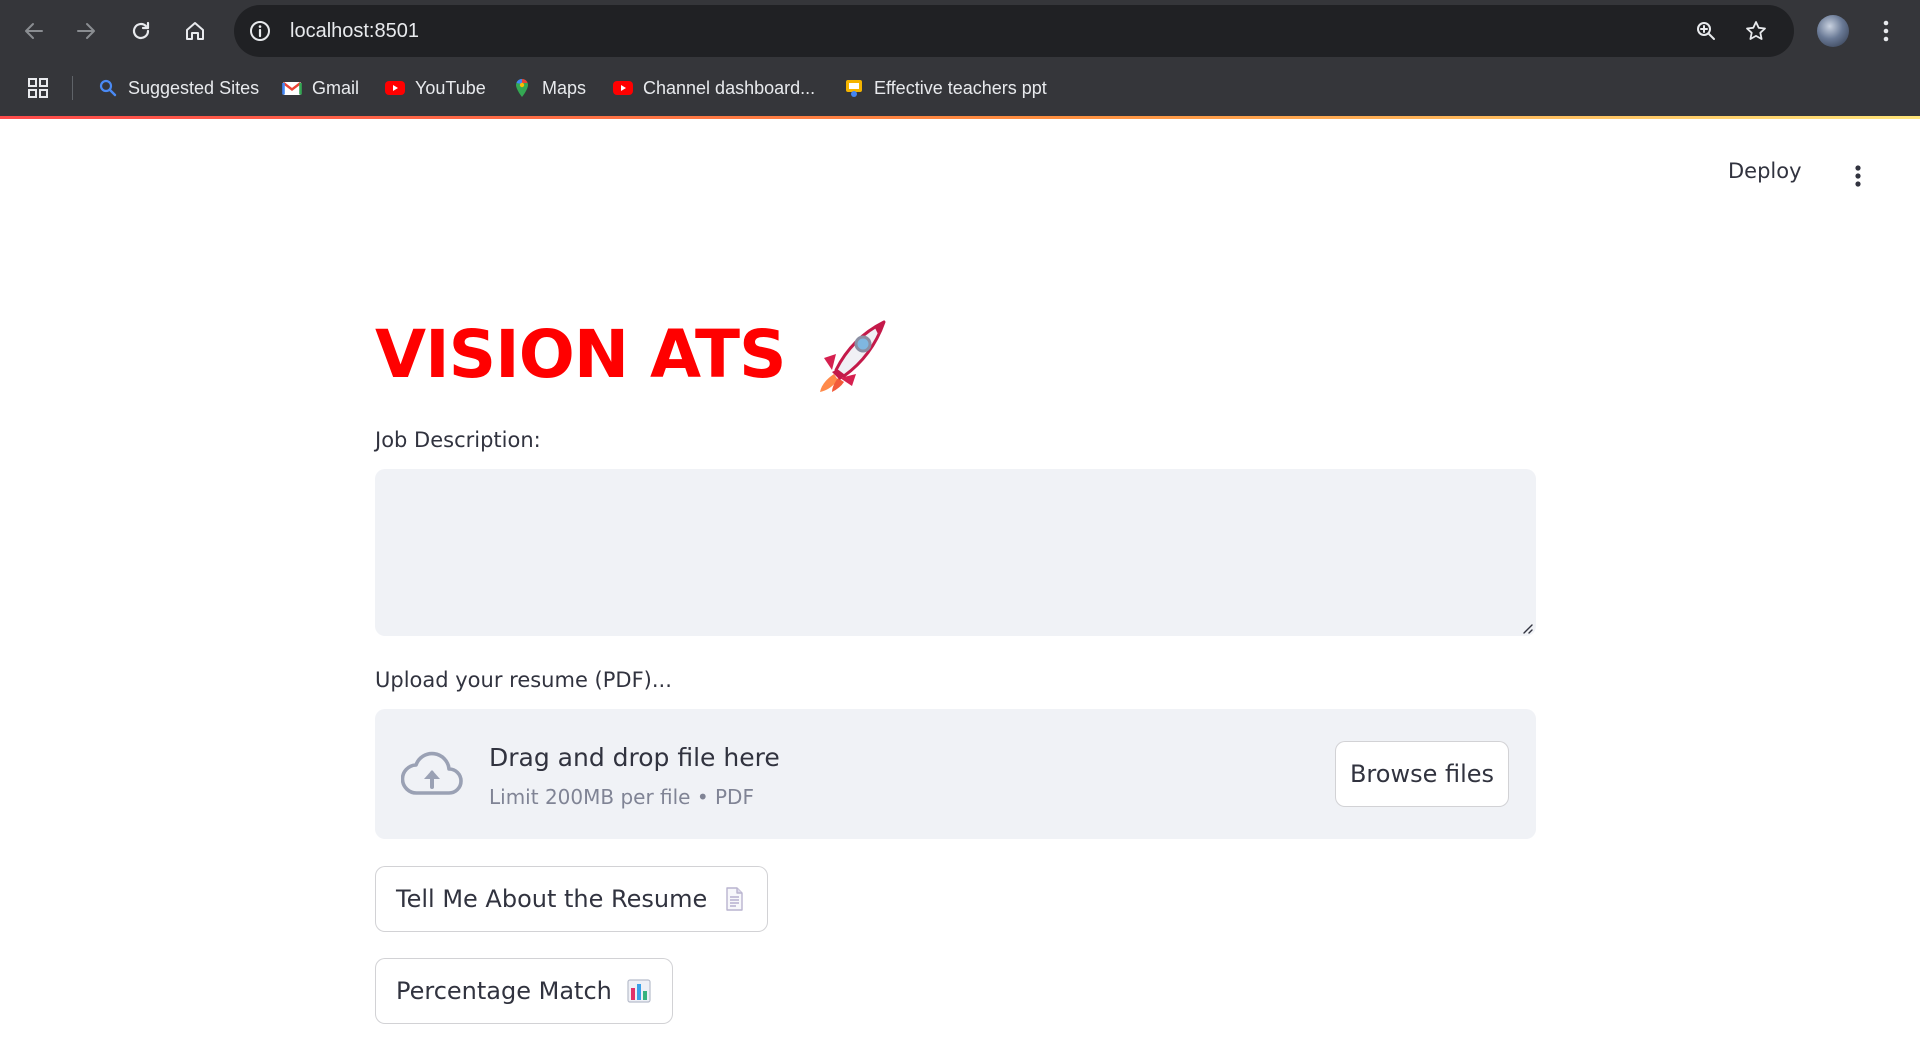 This screenshot has height=1064, width=1920. Describe the element at coordinates (639, 991) in the screenshot. I see `bar-chart-icon` at that location.